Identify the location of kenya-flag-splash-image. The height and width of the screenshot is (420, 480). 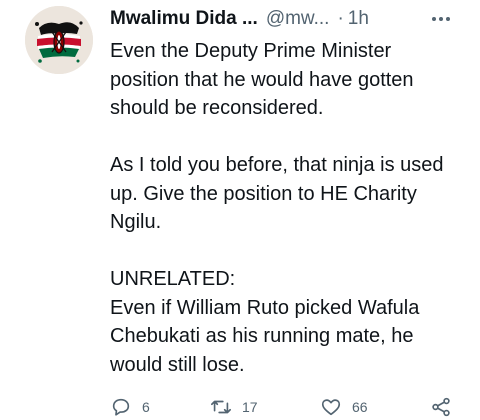
(59, 40).